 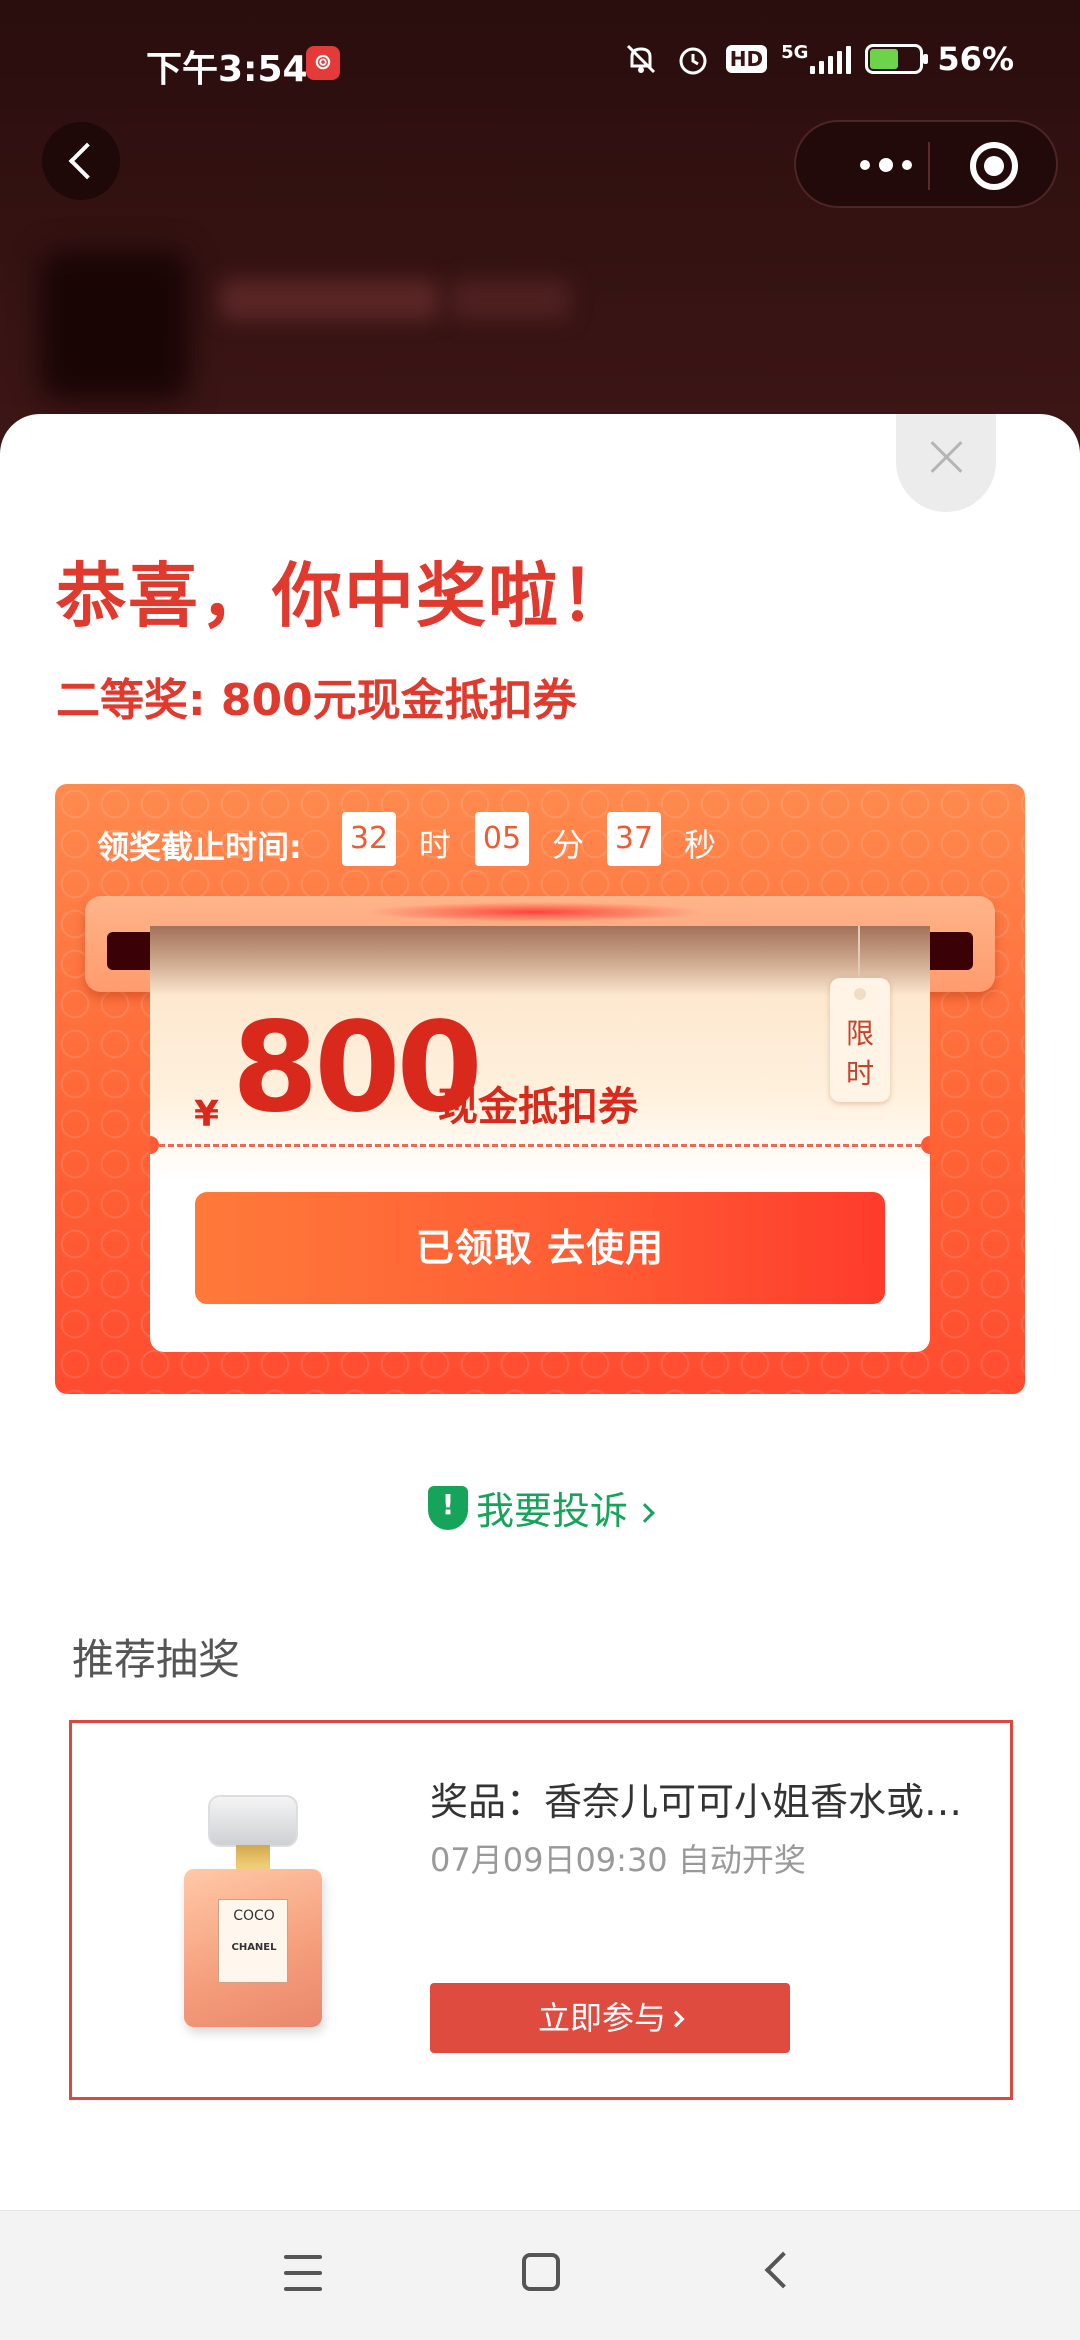 I want to click on recent-apps-icon, so click(x=303, y=2273).